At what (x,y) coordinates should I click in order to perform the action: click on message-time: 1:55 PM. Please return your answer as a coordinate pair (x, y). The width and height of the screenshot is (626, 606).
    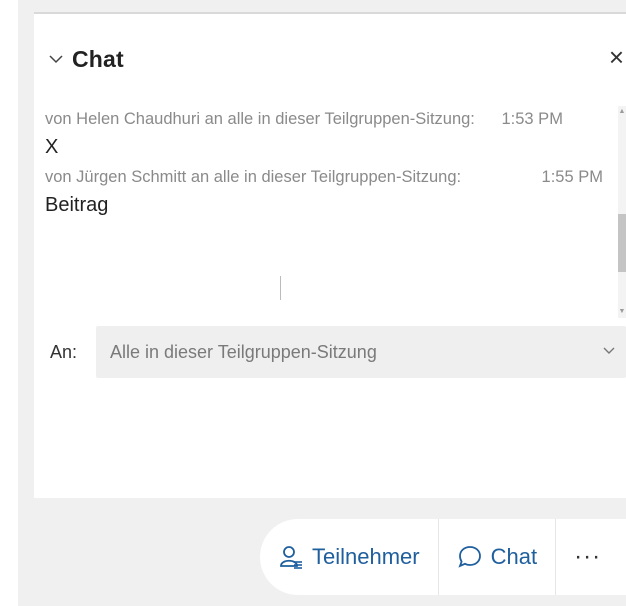
    Looking at the image, I should click on (572, 177).